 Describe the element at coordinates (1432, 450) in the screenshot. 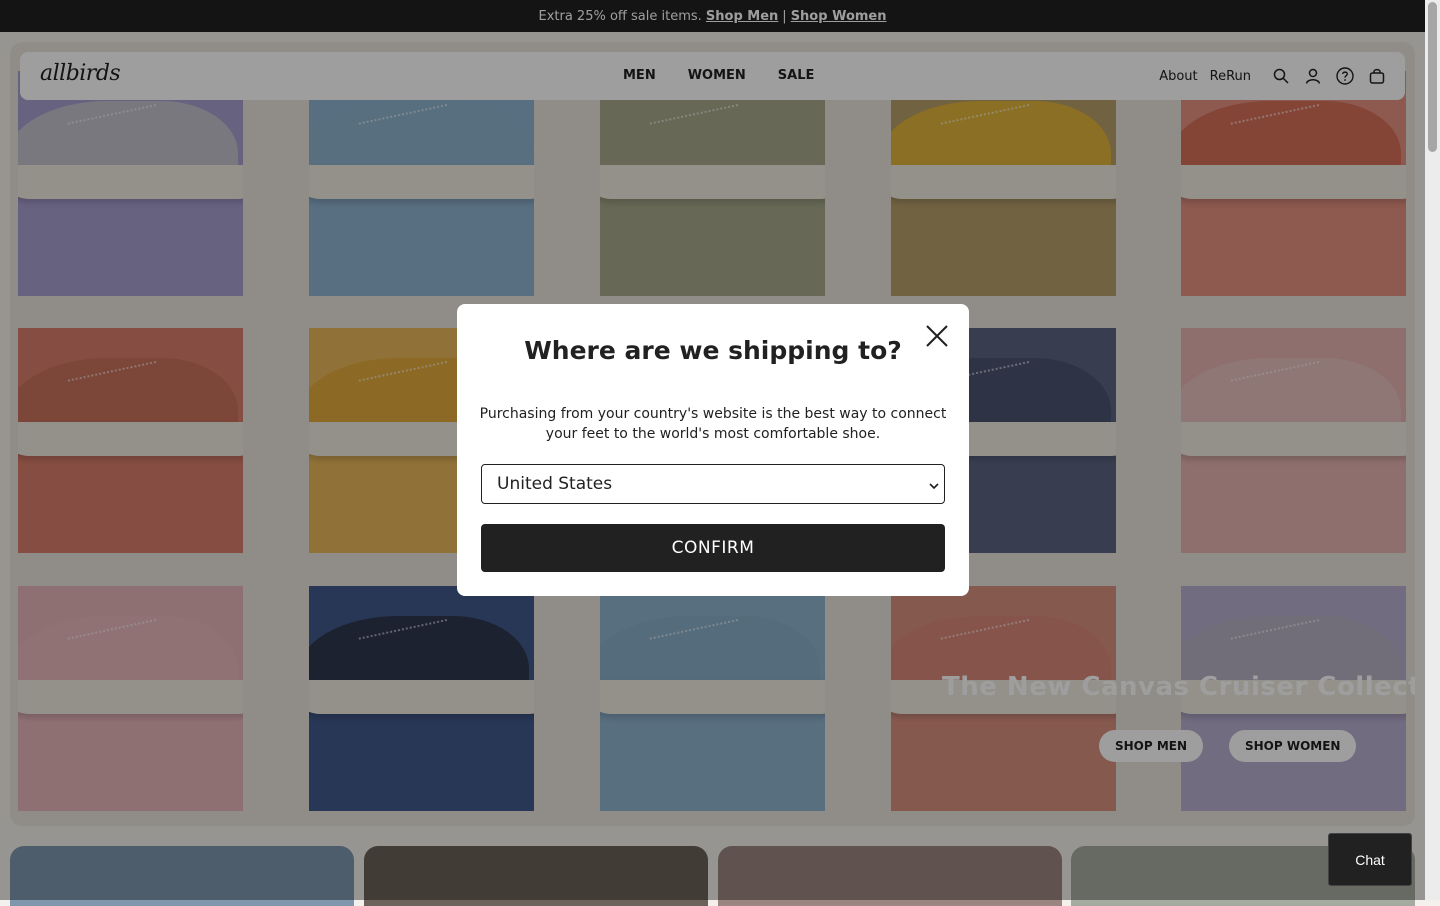

I see `page-scrollbar` at that location.